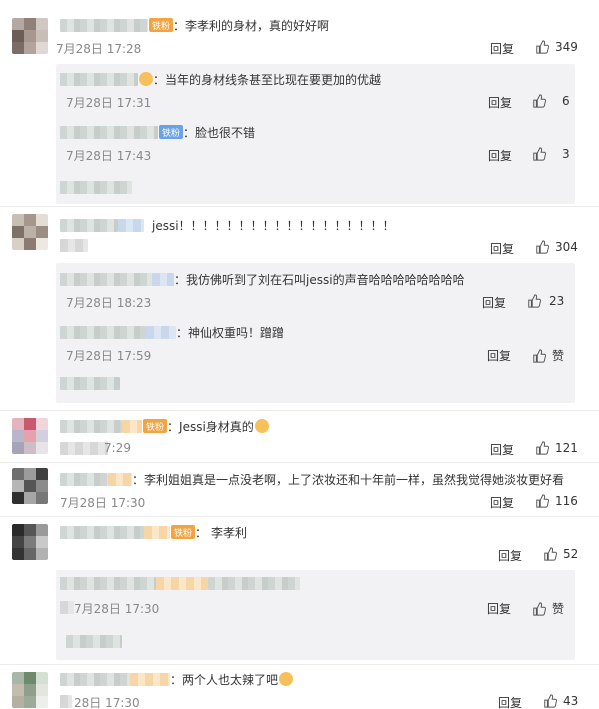 The image size is (599, 709). Describe the element at coordinates (325, 279) in the screenshot. I see `sub-comment-text: 我仿佛听到了刘在石叫jessi的声音哈哈哈哈哈哈哈哈` at that location.